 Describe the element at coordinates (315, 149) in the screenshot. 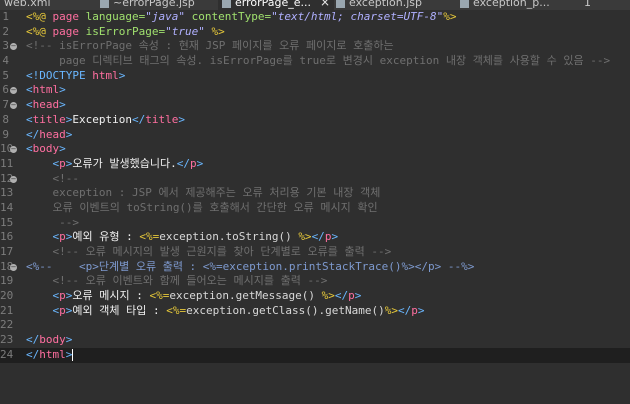

I see `code-line: 10− <body>` at that location.